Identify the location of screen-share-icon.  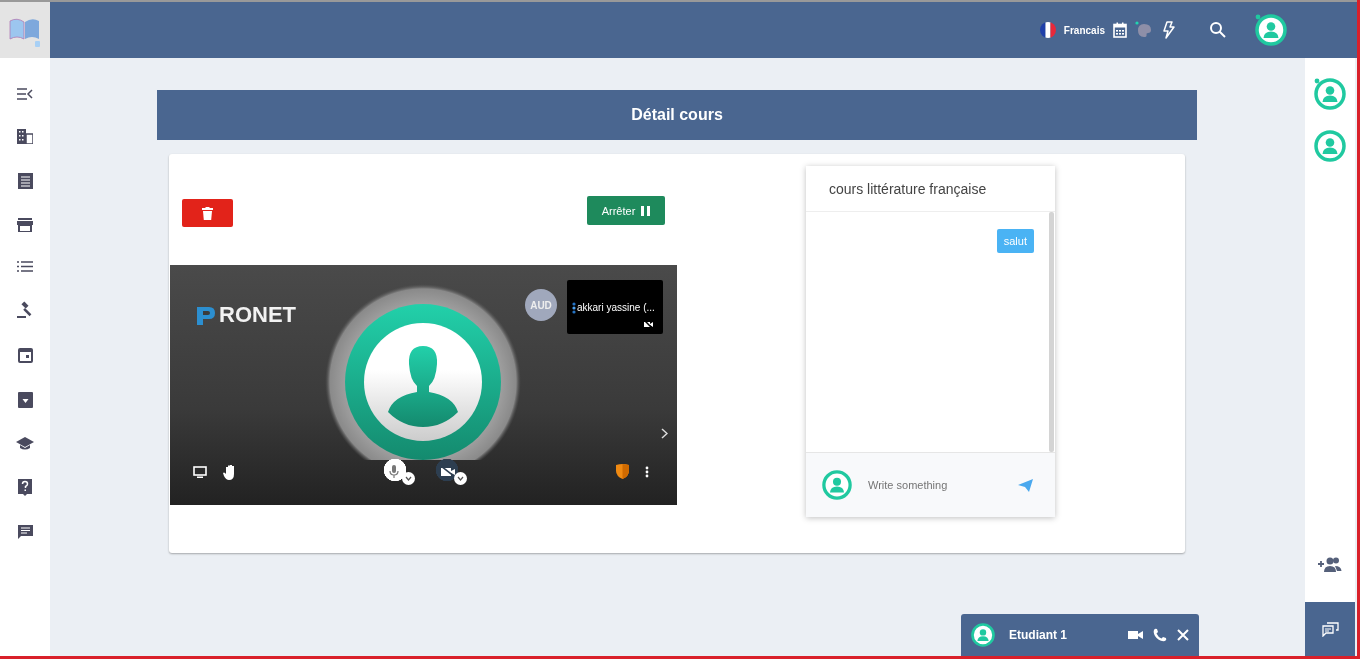
(200, 471).